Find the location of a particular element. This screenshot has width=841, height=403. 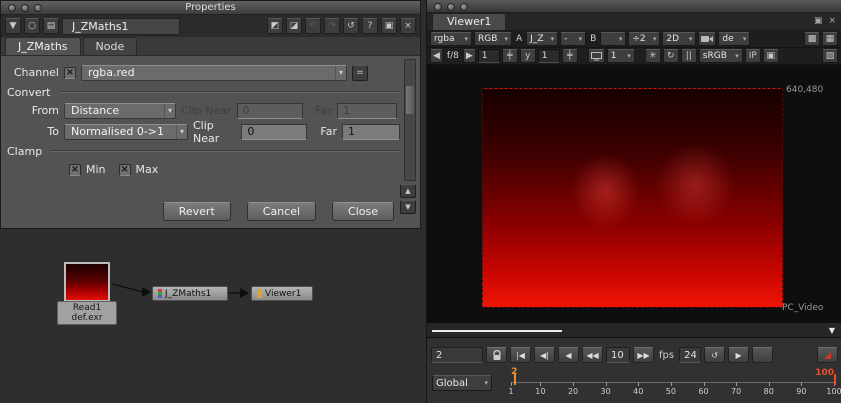

revert-icon: ↺ is located at coordinates (351, 26).